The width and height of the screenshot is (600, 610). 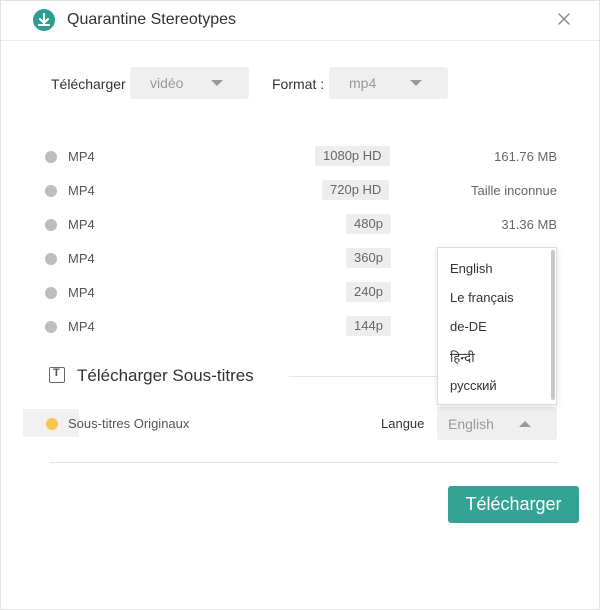 What do you see at coordinates (167, 83) in the screenshot?
I see `download-type-value: vidéo` at bounding box center [167, 83].